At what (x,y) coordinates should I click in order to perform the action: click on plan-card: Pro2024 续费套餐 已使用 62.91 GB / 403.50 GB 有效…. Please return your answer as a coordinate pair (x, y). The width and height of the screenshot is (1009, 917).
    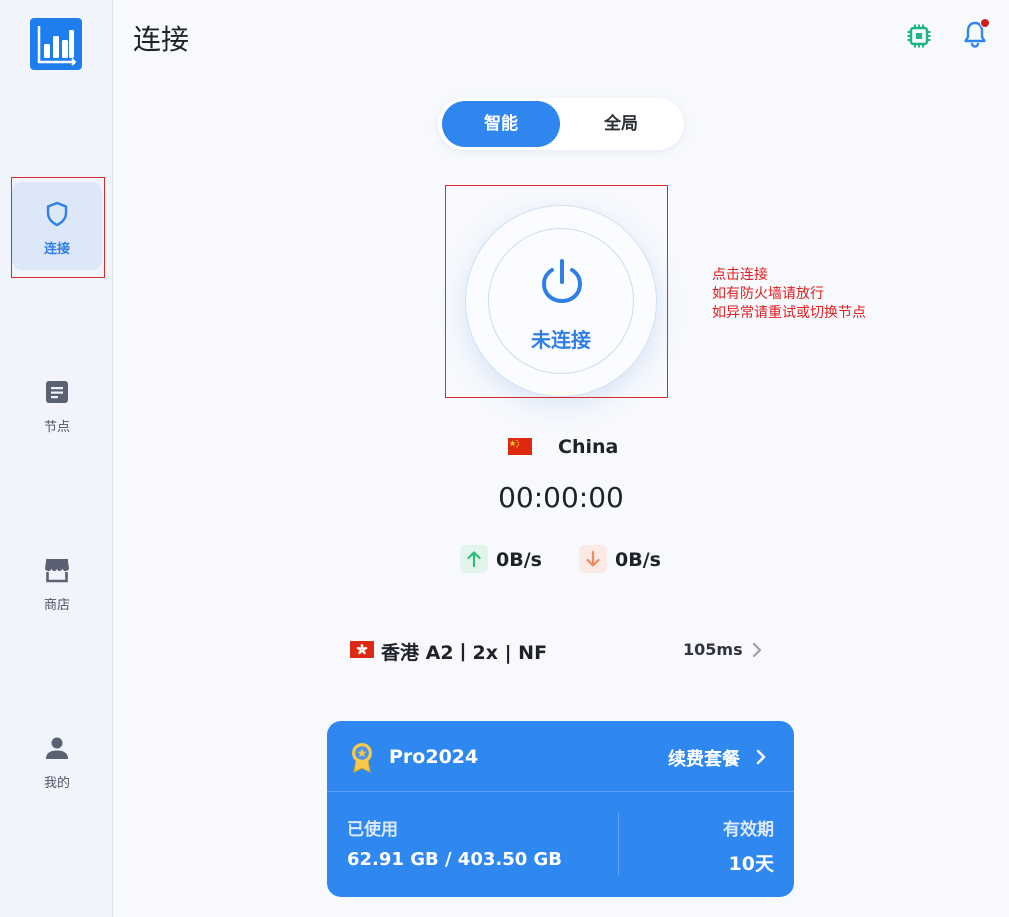
    Looking at the image, I should click on (560, 809).